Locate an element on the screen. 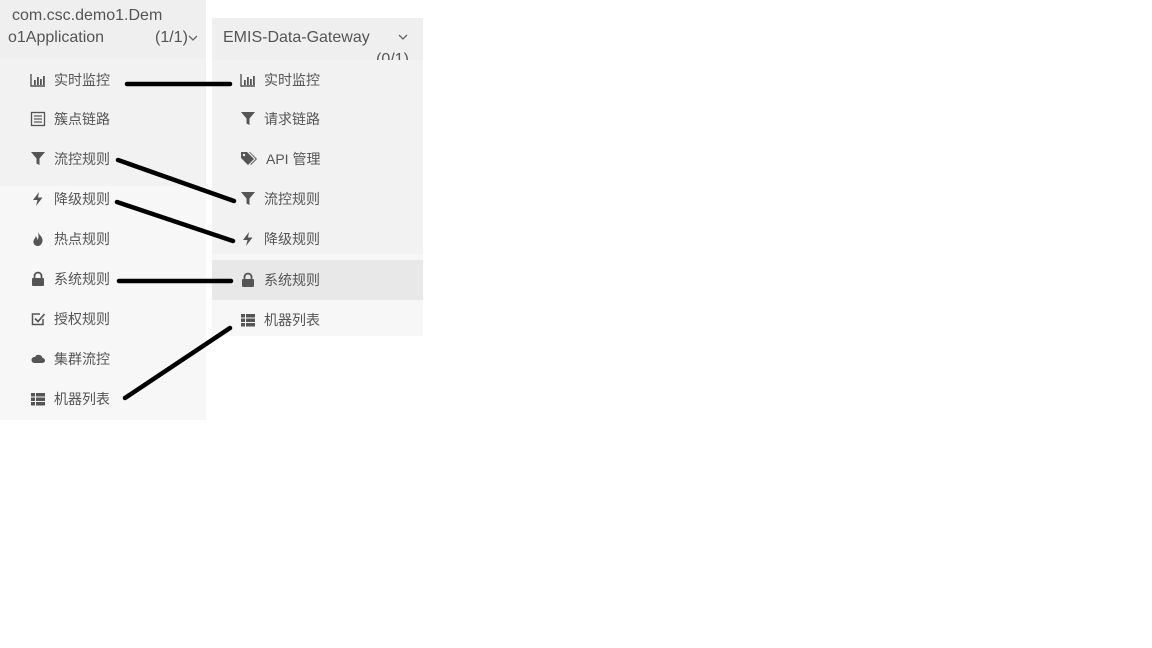 This screenshot has height=648, width=1152. cloud-icon is located at coordinates (38, 358).